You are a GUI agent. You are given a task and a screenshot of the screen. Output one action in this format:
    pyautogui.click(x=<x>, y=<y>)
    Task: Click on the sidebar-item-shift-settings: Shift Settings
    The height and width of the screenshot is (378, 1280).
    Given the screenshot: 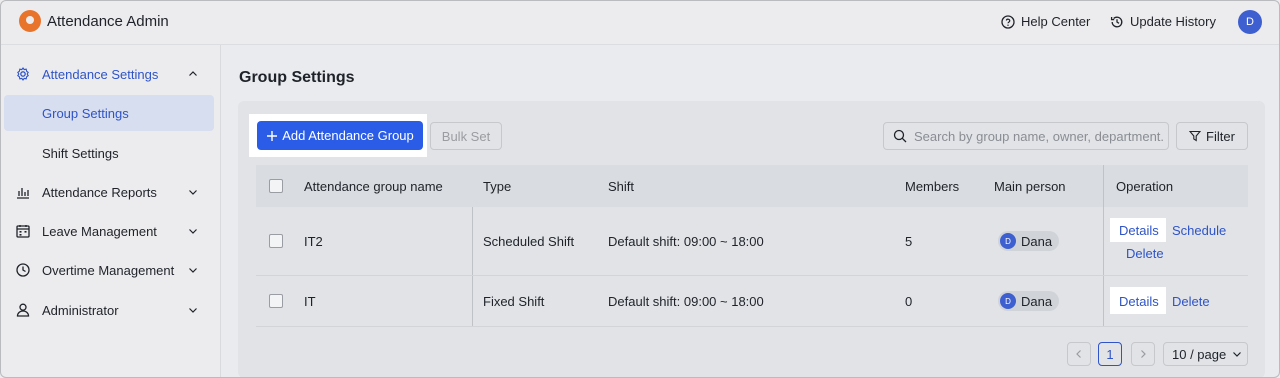 What is the action you would take?
    pyautogui.click(x=110, y=153)
    